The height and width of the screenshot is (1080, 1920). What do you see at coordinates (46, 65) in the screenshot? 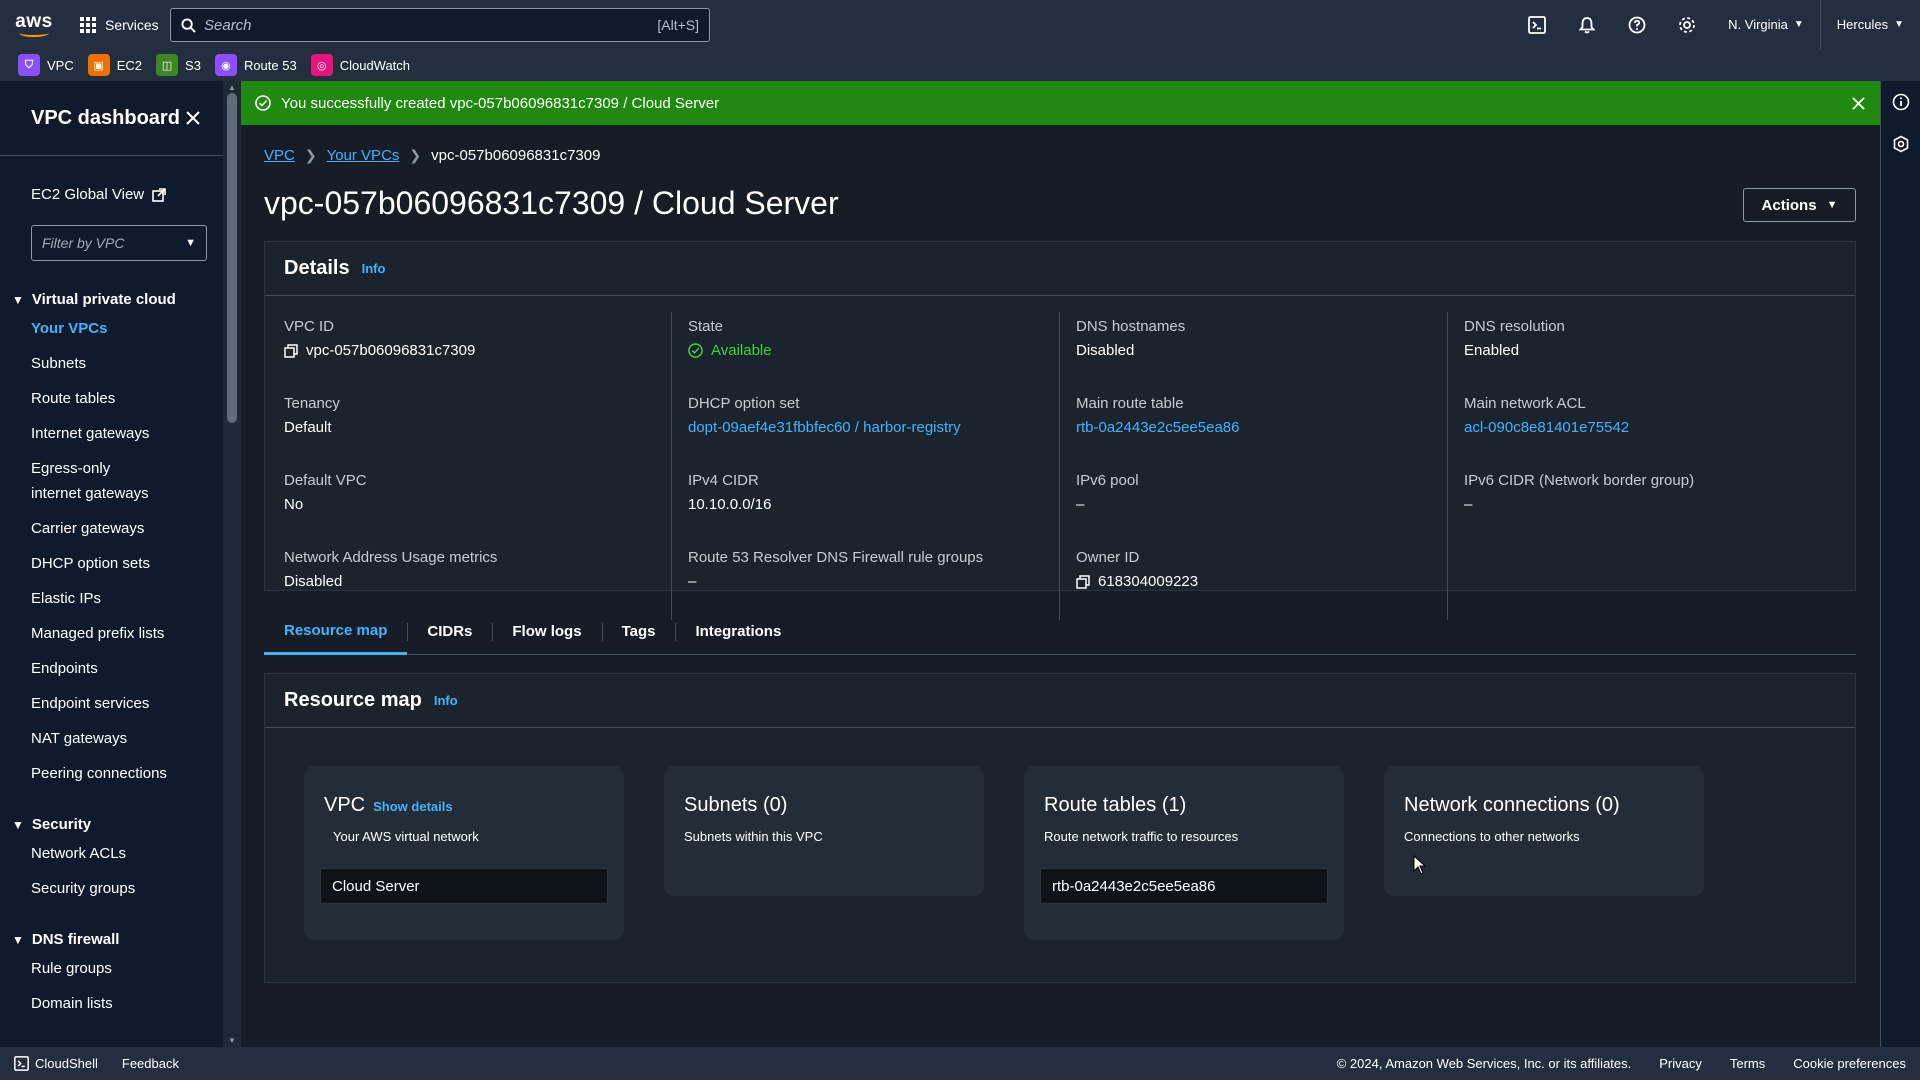
I see `favorite-vpc: ⛉ VPC` at bounding box center [46, 65].